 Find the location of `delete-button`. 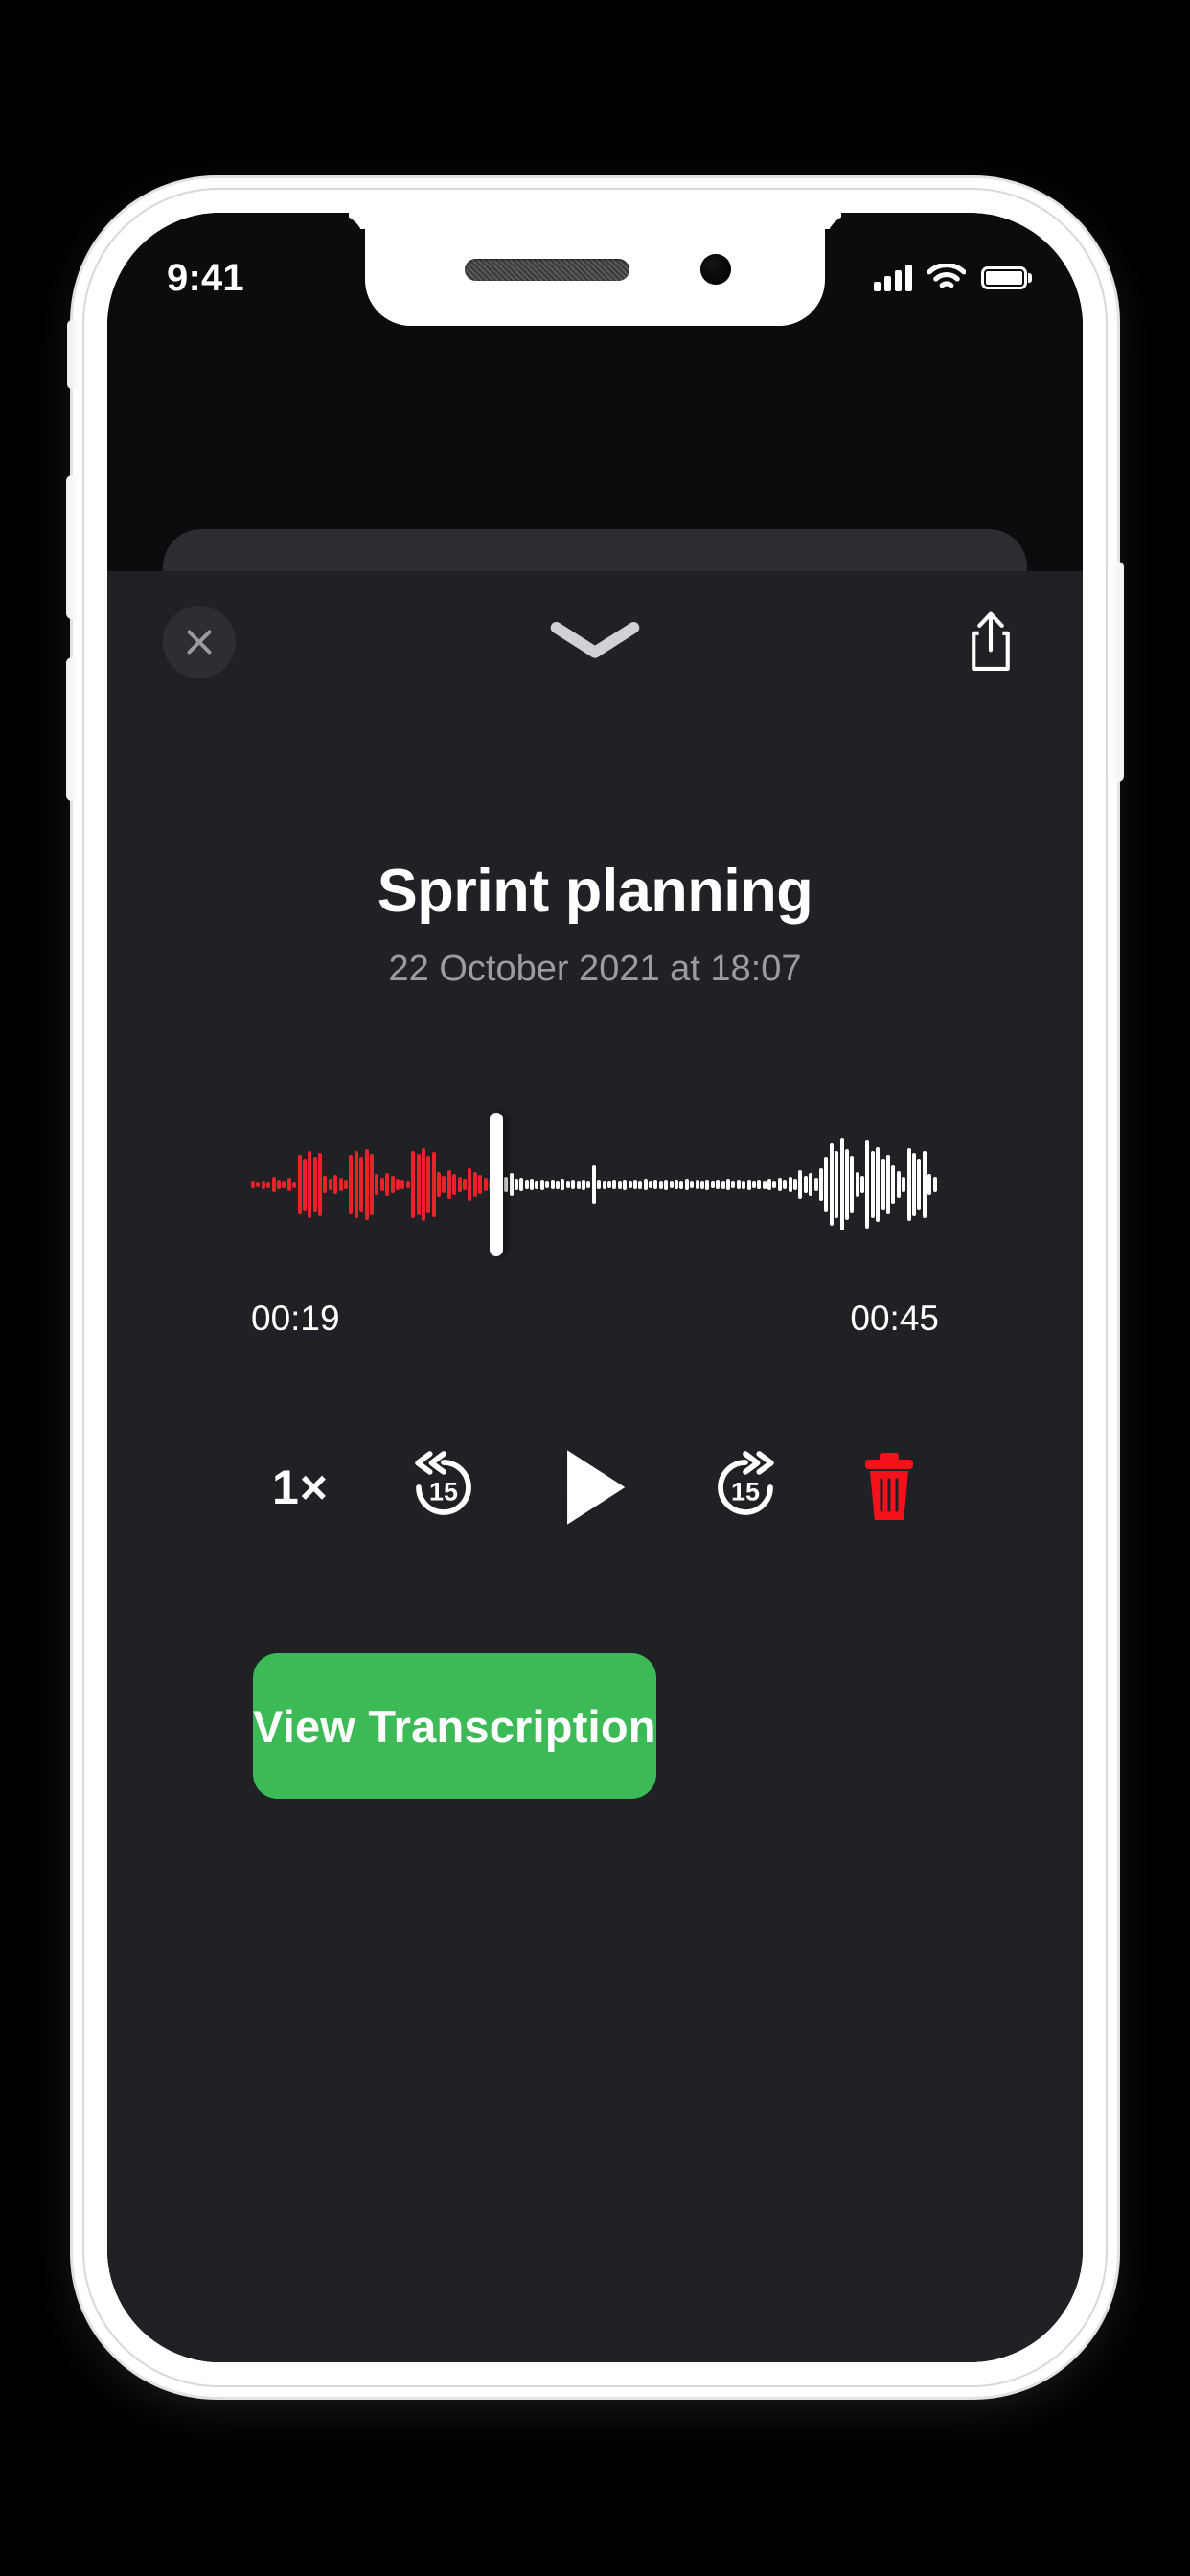

delete-button is located at coordinates (889, 1487).